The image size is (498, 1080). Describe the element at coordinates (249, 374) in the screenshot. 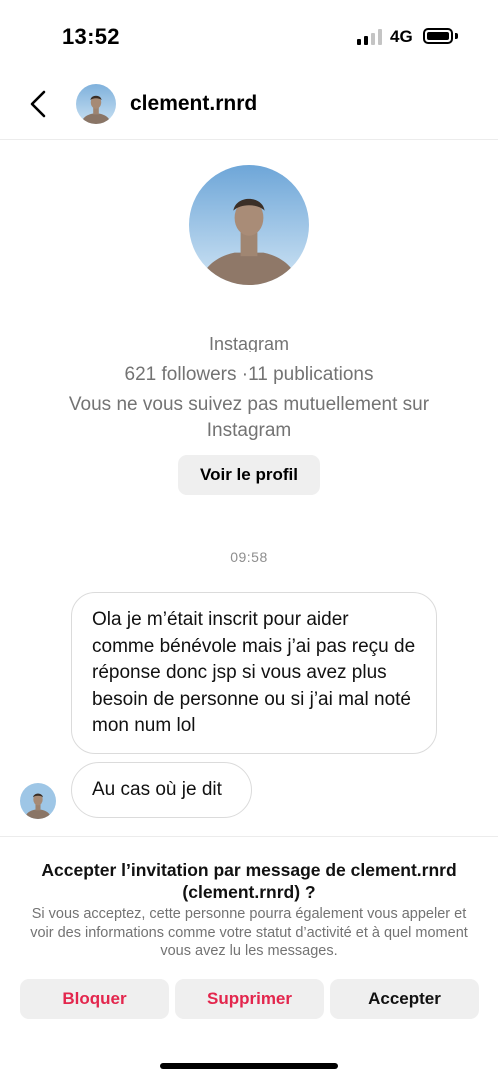

I see `profile-stats: 621 followers ·11 publications` at that location.